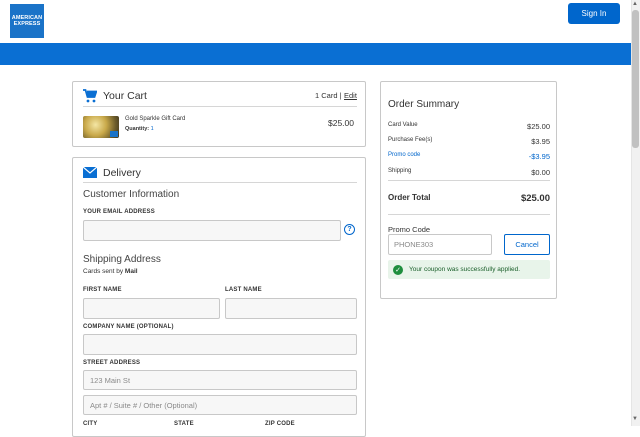 The height and width of the screenshot is (437, 640). I want to click on sign-in-button: Sign In, so click(594, 13).